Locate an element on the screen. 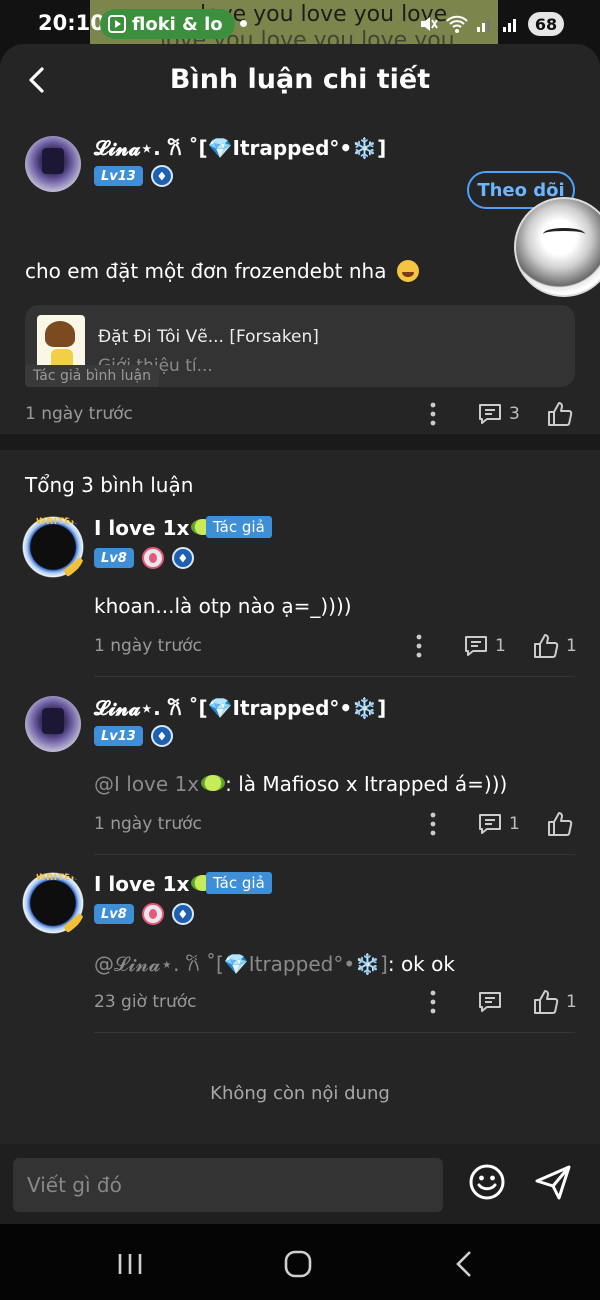 This screenshot has height=1300, width=600. comment-input: Viết gì đó is located at coordinates (228, 1185).